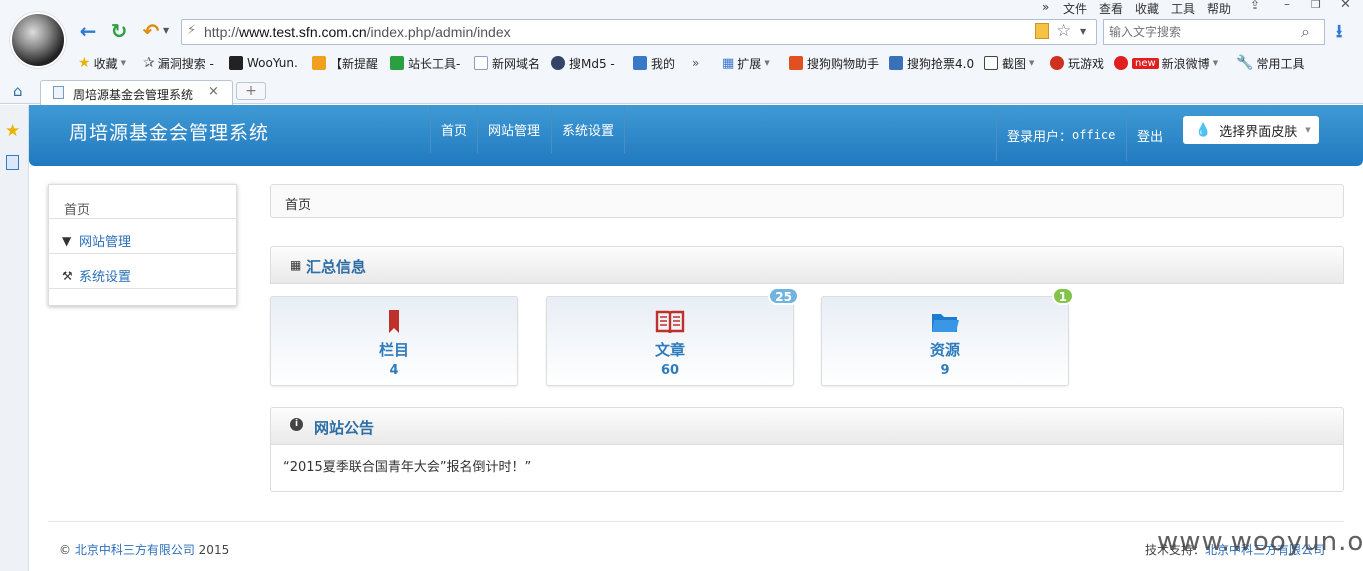  I want to click on bookmark-label: 我的, so click(663, 63).